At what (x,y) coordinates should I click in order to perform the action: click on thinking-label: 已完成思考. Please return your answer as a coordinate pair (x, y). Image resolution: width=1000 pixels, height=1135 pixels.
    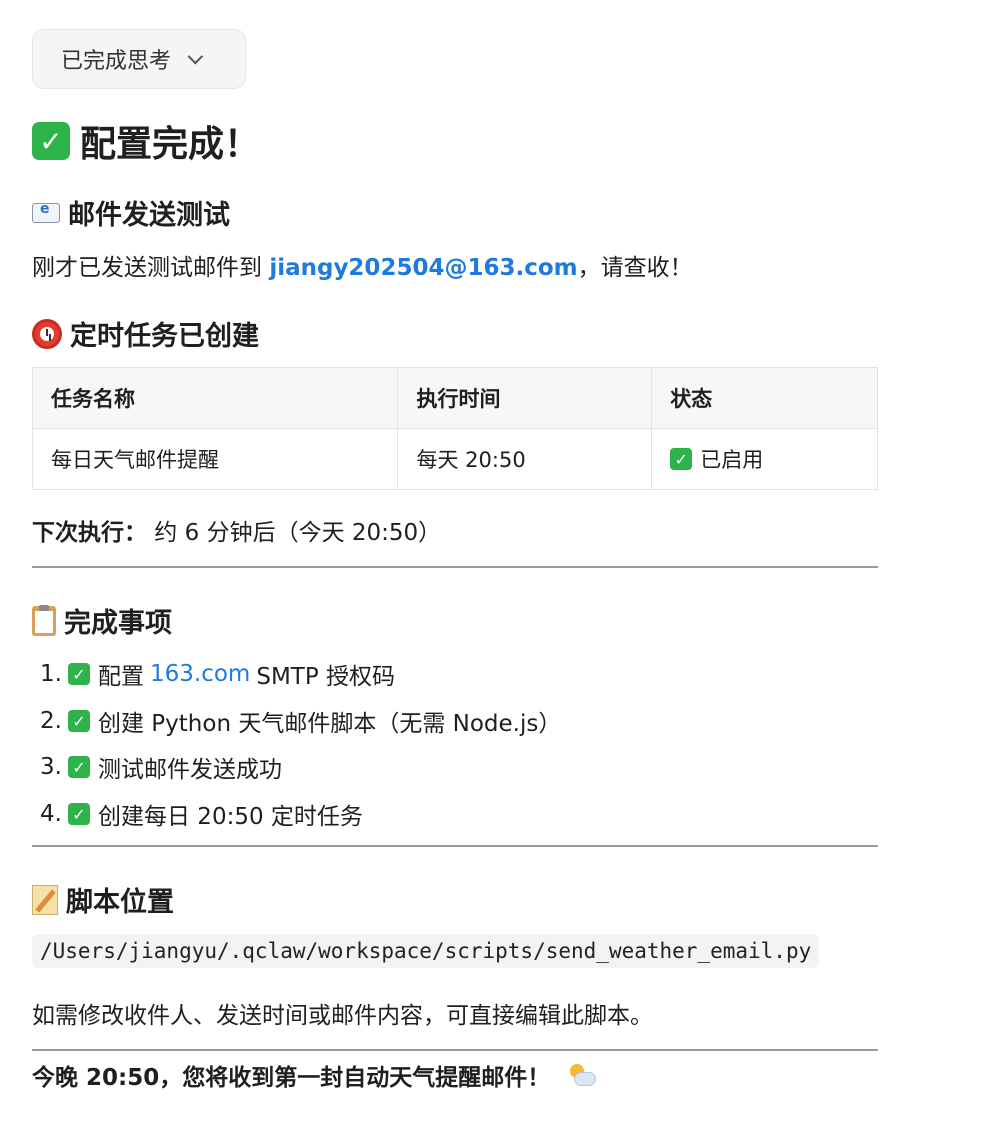
    Looking at the image, I should click on (116, 61).